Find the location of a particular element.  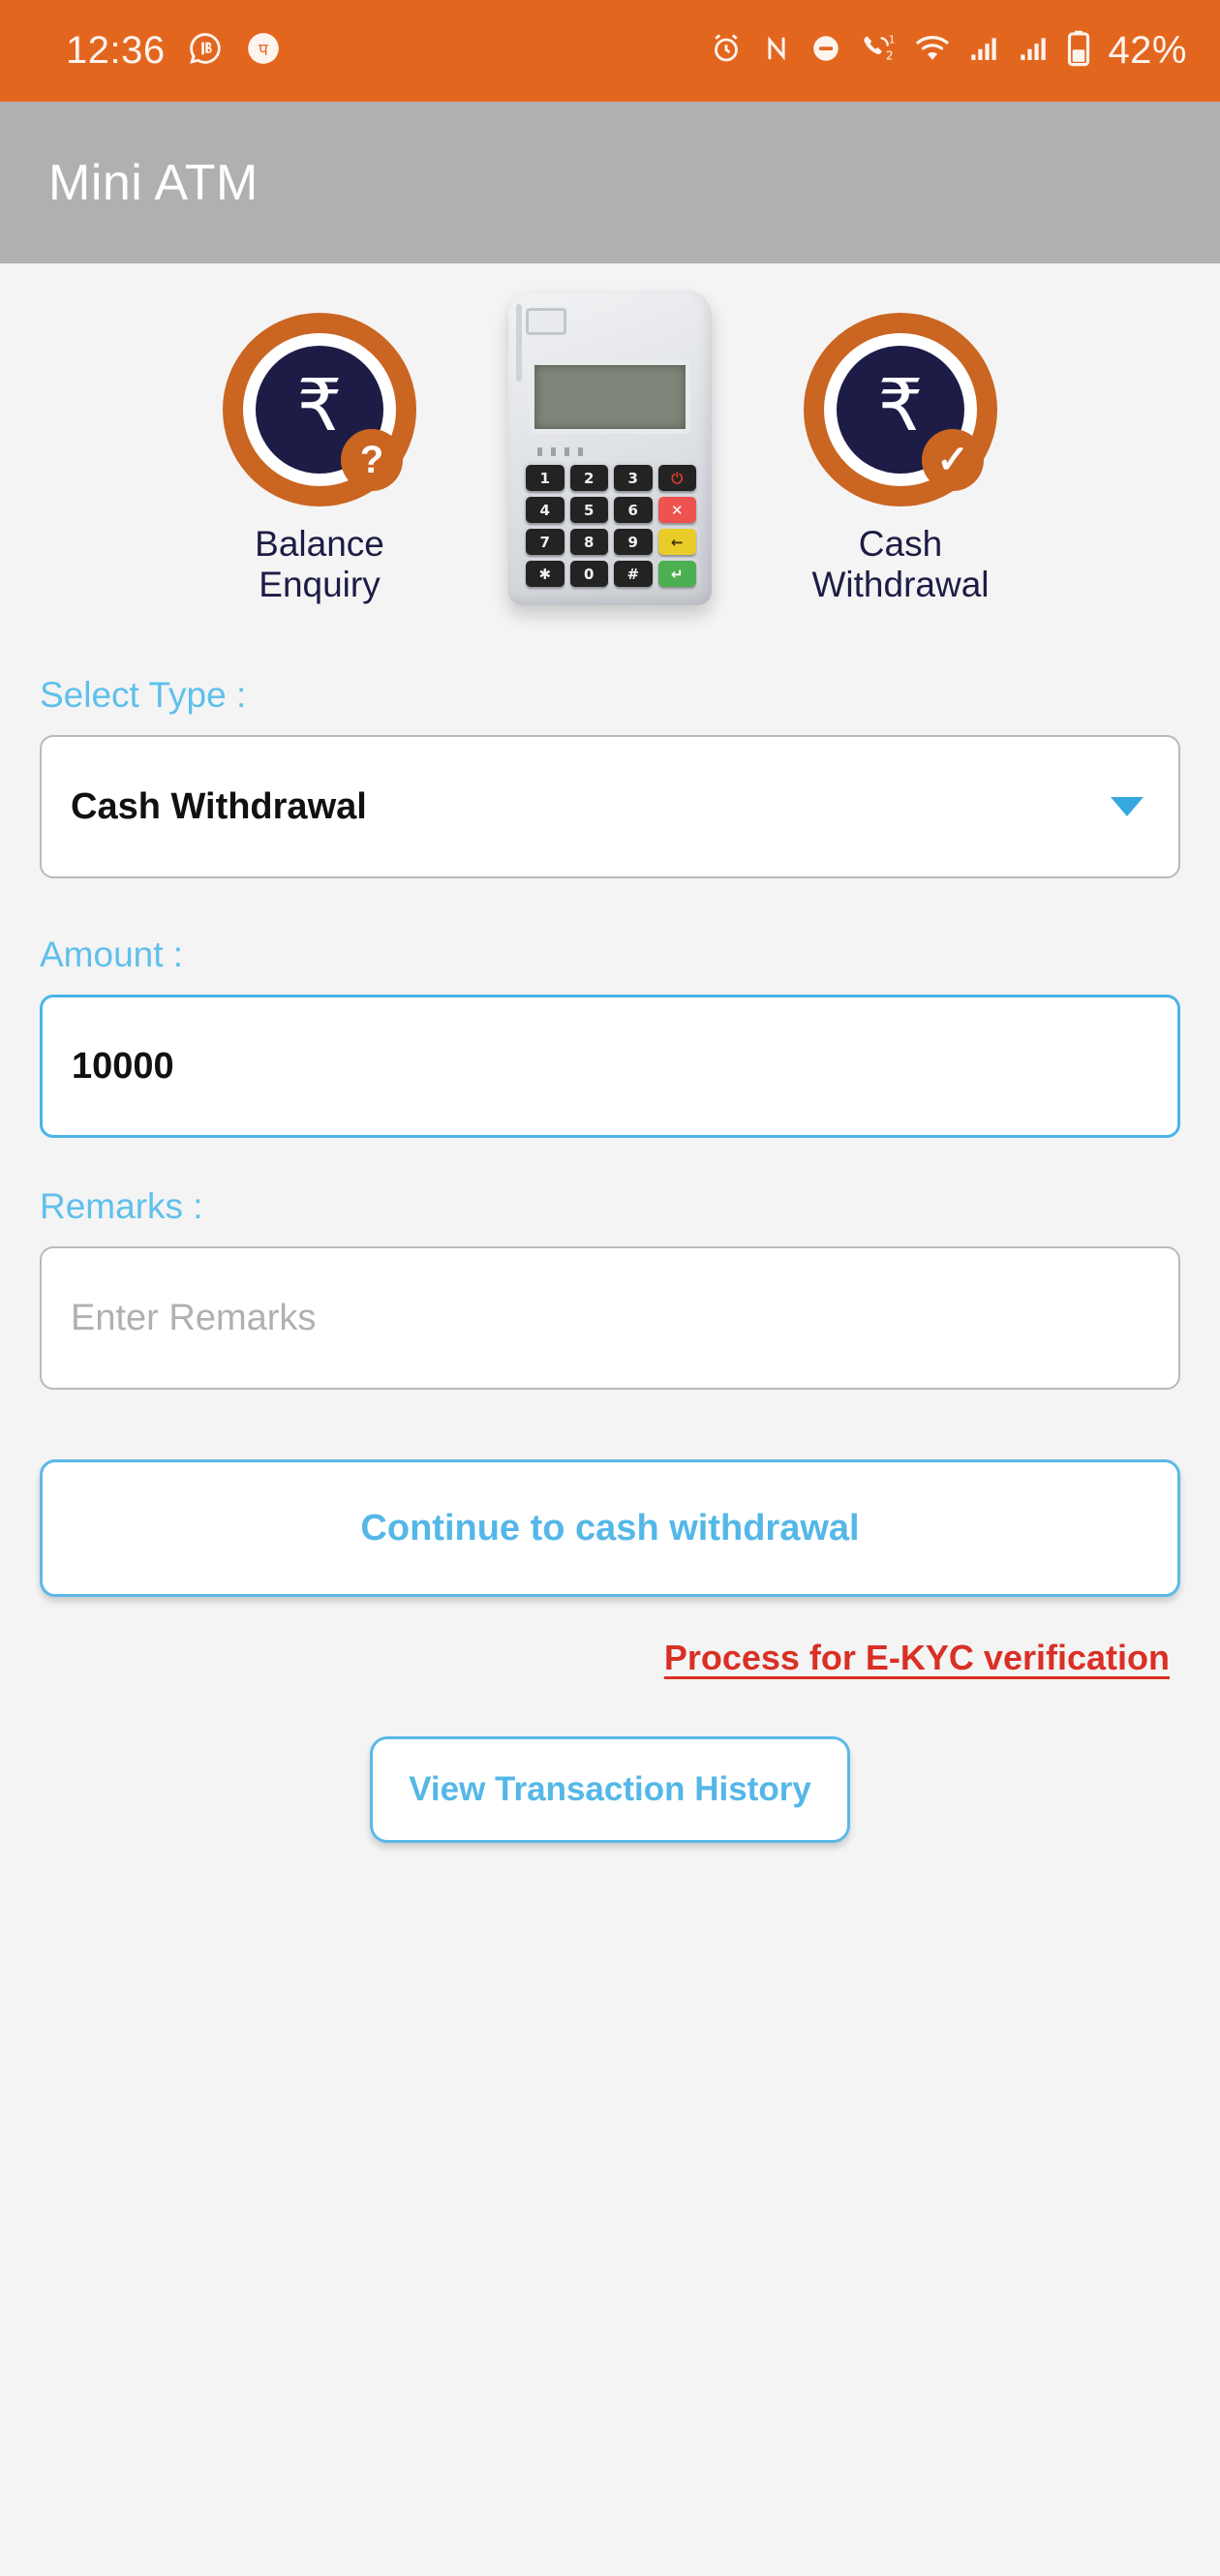

cash-withdrawal-label-line2: Withdrawal is located at coordinates (900, 584).